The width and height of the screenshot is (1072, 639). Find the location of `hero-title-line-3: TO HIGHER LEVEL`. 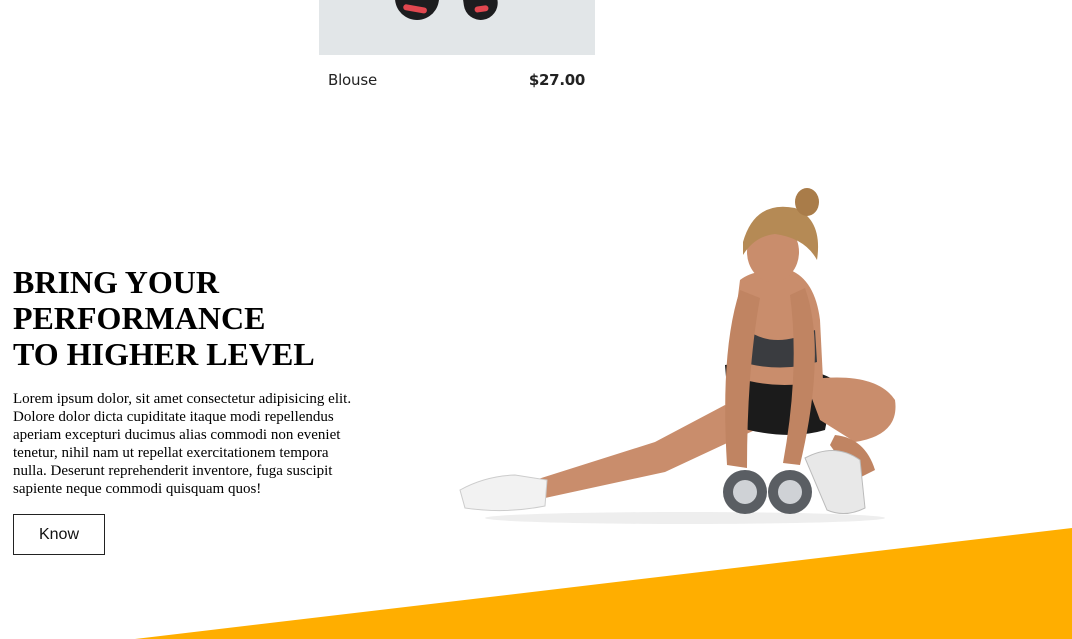

hero-title-line-3: TO HIGHER LEVEL is located at coordinates (164, 354).